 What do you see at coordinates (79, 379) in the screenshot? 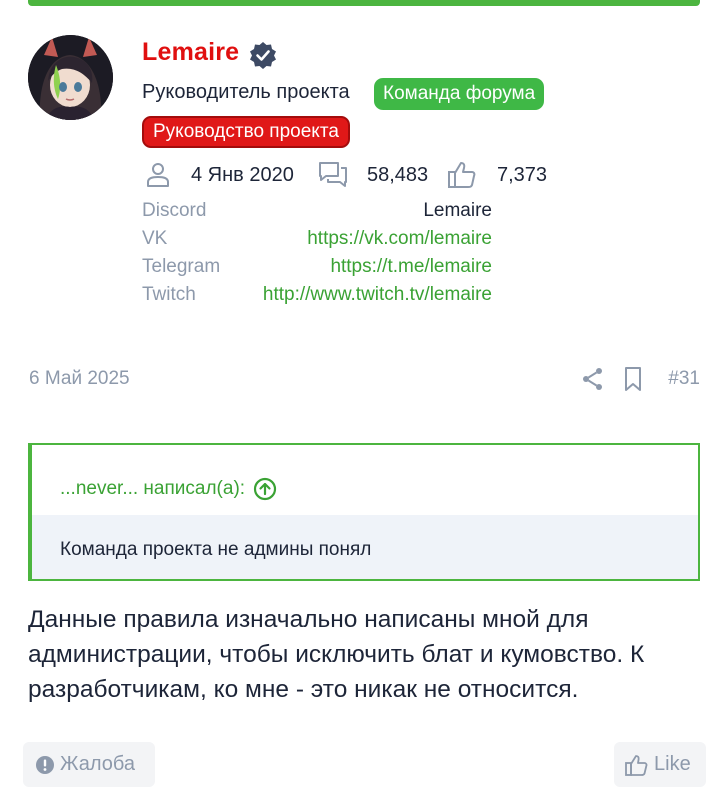
I see `post-date: 6 Май 2025` at bounding box center [79, 379].